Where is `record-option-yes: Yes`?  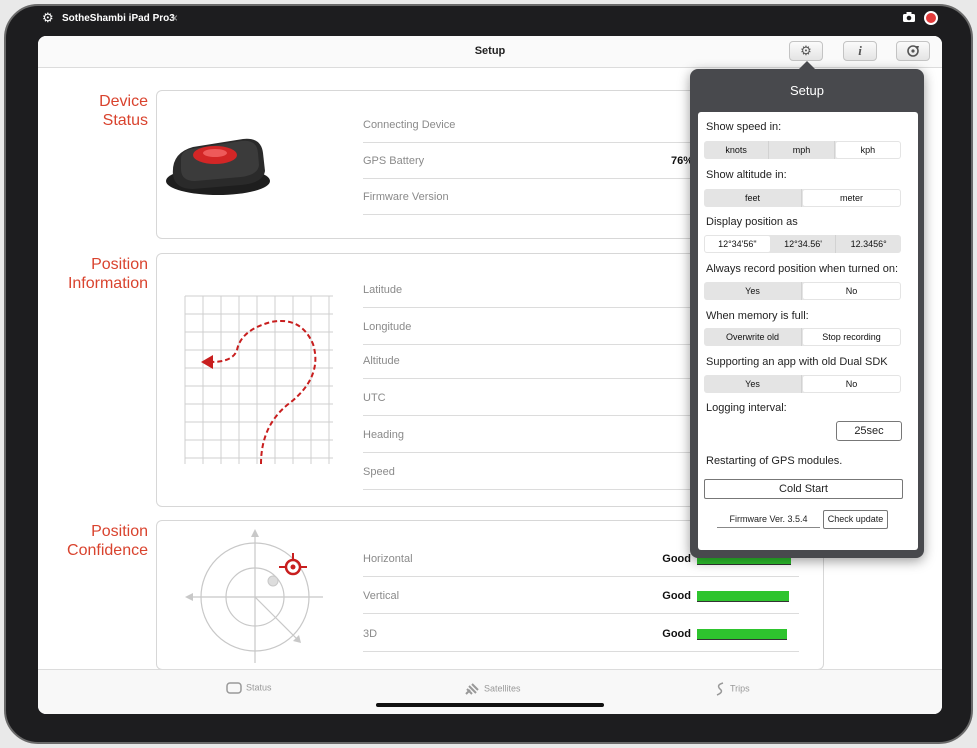
record-option-yes: Yes is located at coordinates (753, 291).